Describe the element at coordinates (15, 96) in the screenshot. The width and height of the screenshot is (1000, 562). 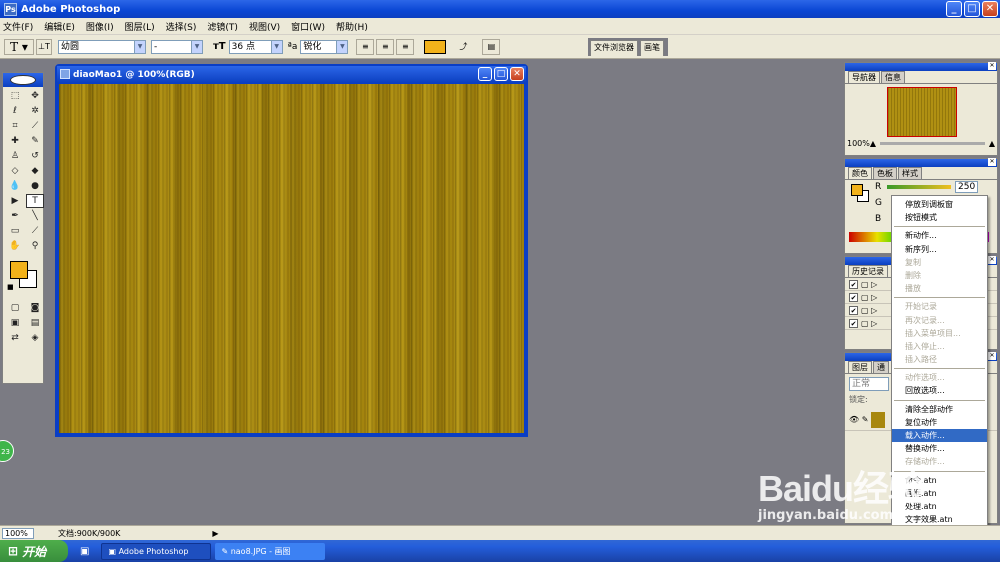
I see `marquee-tool-icon: ⬚` at that location.